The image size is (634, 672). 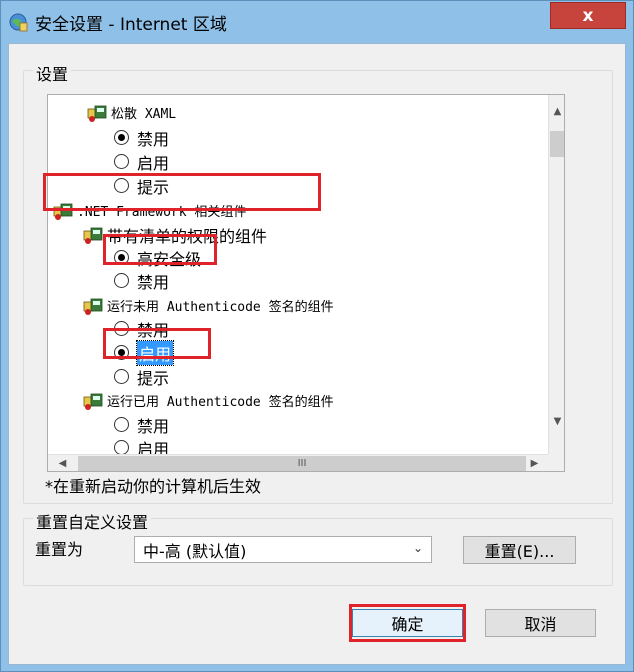 What do you see at coordinates (534, 463) in the screenshot?
I see `scroll-right-icon: ▶` at bounding box center [534, 463].